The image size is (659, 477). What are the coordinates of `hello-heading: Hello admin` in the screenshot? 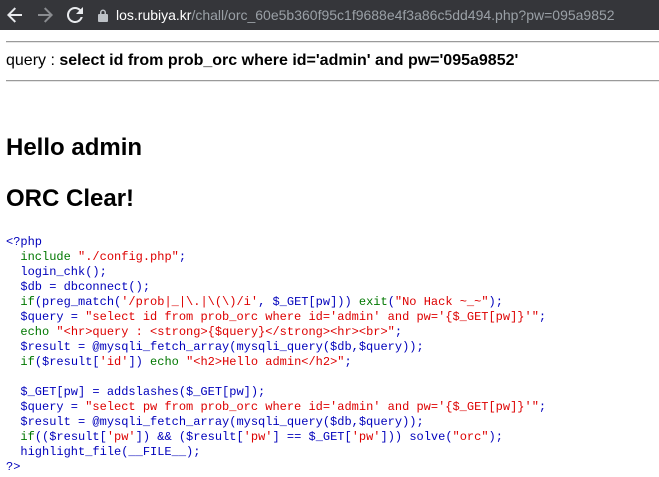 It's located at (74, 147).